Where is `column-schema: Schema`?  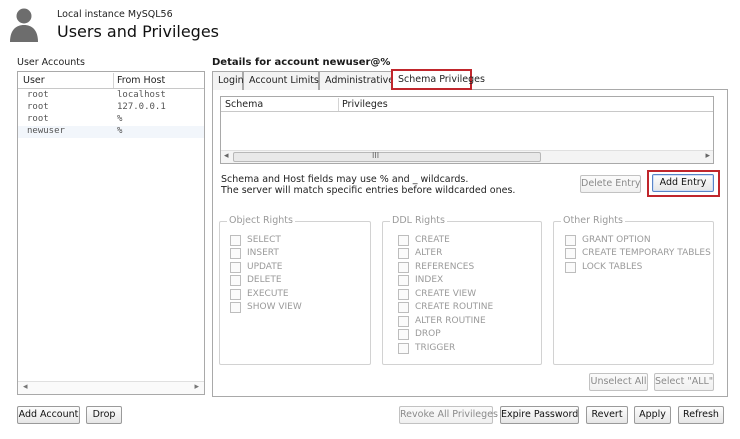
column-schema: Schema is located at coordinates (244, 104).